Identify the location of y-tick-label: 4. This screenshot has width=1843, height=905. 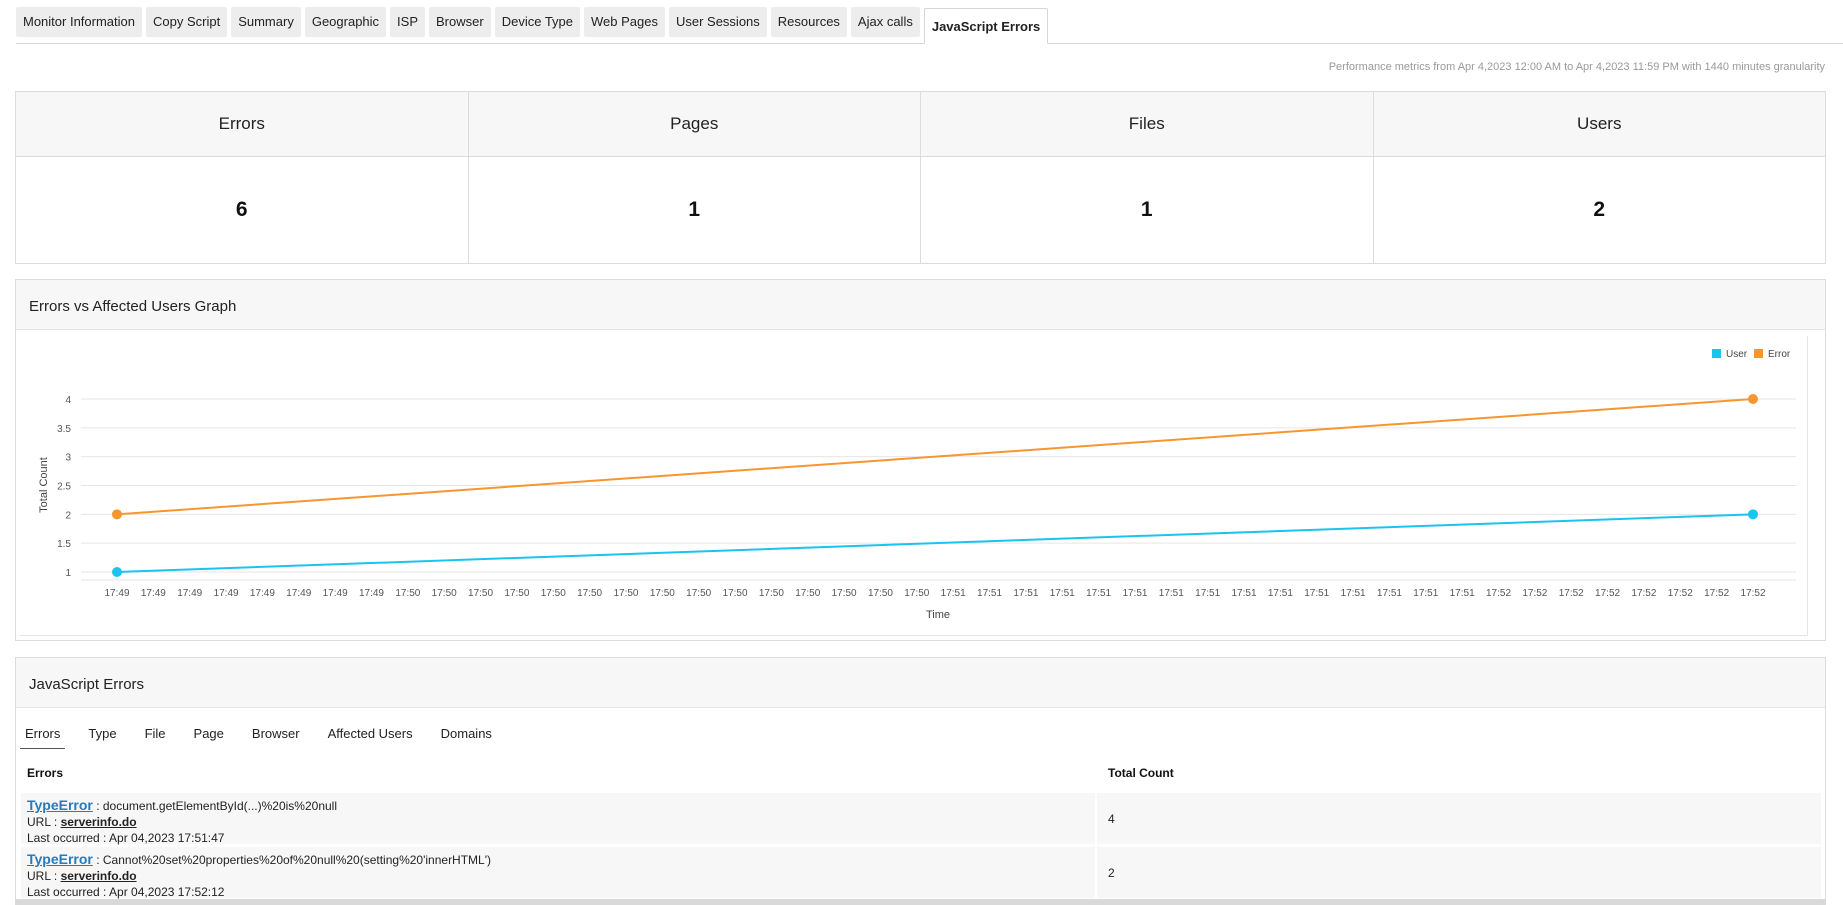
(68, 400).